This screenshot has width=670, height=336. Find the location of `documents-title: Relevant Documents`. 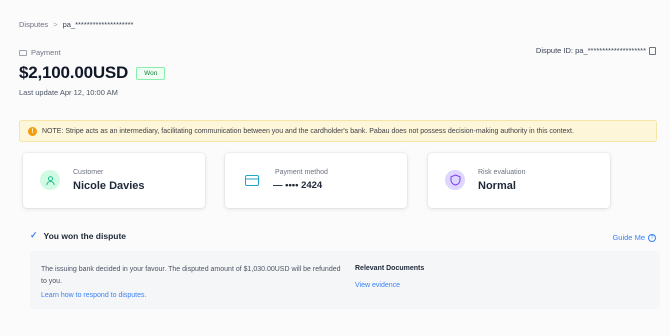

documents-title: Relevant Documents is located at coordinates (390, 268).